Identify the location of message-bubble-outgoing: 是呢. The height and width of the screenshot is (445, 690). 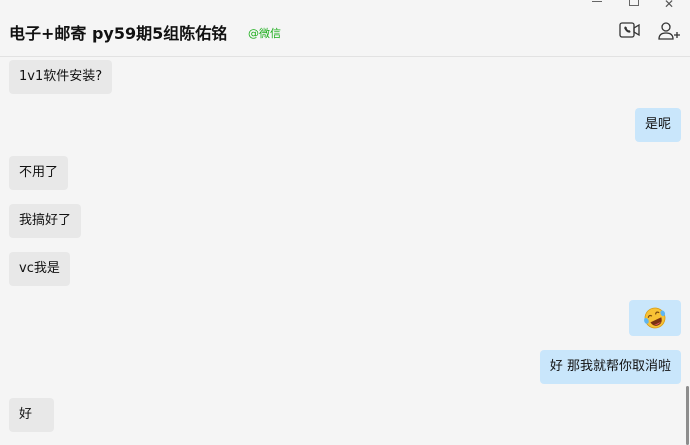
(657, 125).